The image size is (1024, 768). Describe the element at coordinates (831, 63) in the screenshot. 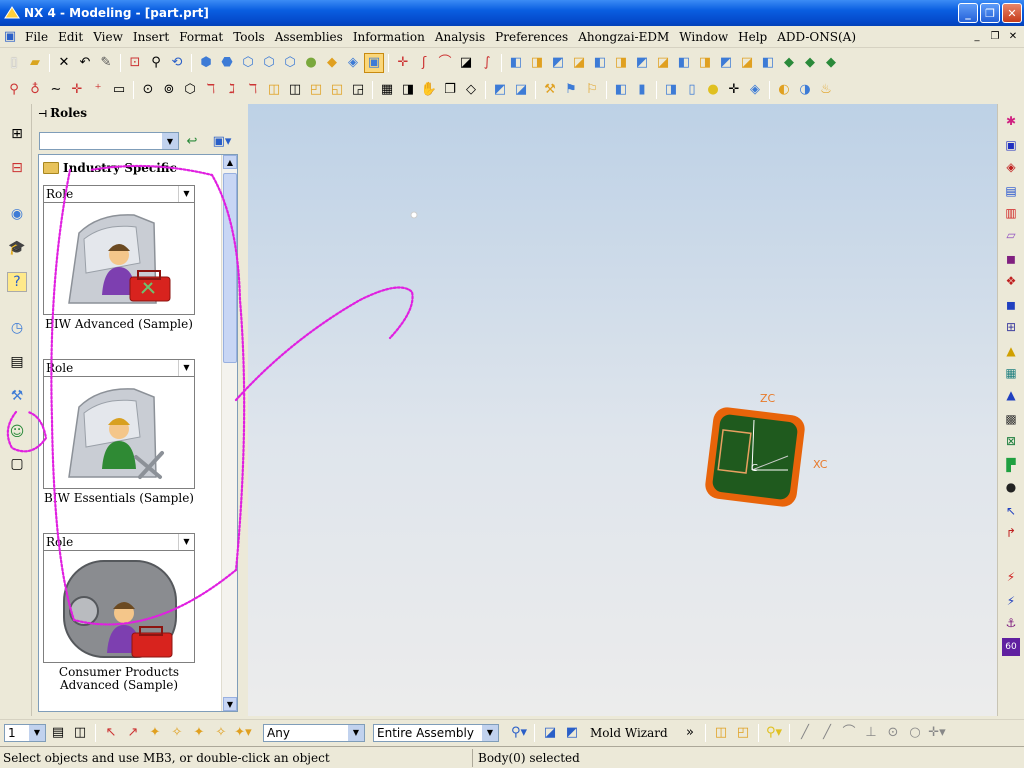

I see `feature-16-icon: ◆` at that location.